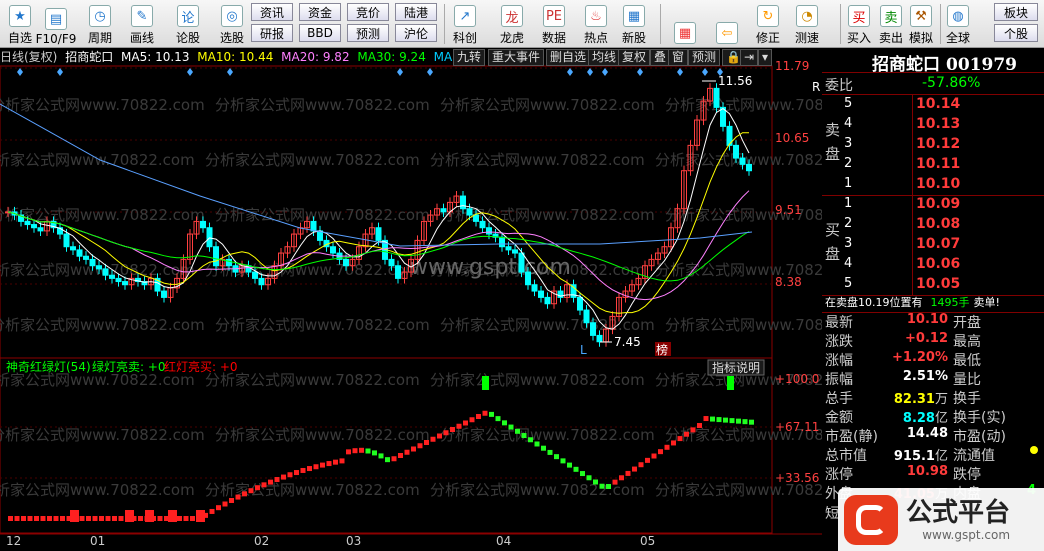  I want to click on toolbar-button-correct: ↻ 修正, so click(768, 24).